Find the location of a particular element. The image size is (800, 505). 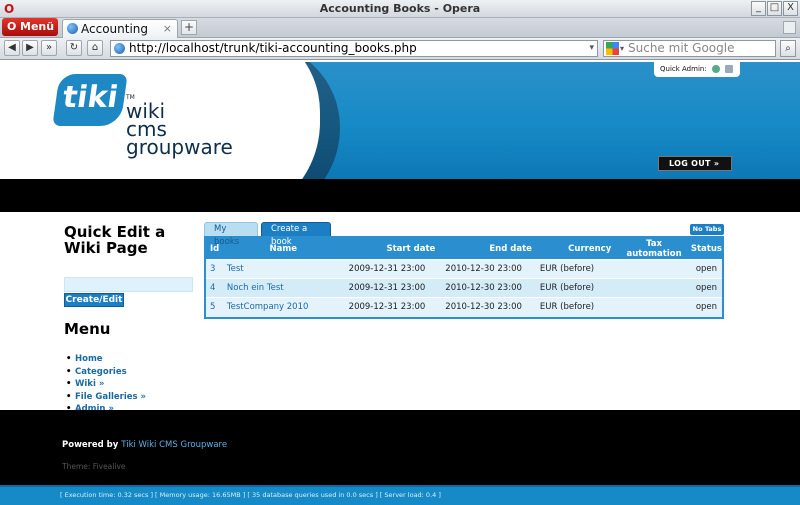

row-id: 5 is located at coordinates (215, 307).